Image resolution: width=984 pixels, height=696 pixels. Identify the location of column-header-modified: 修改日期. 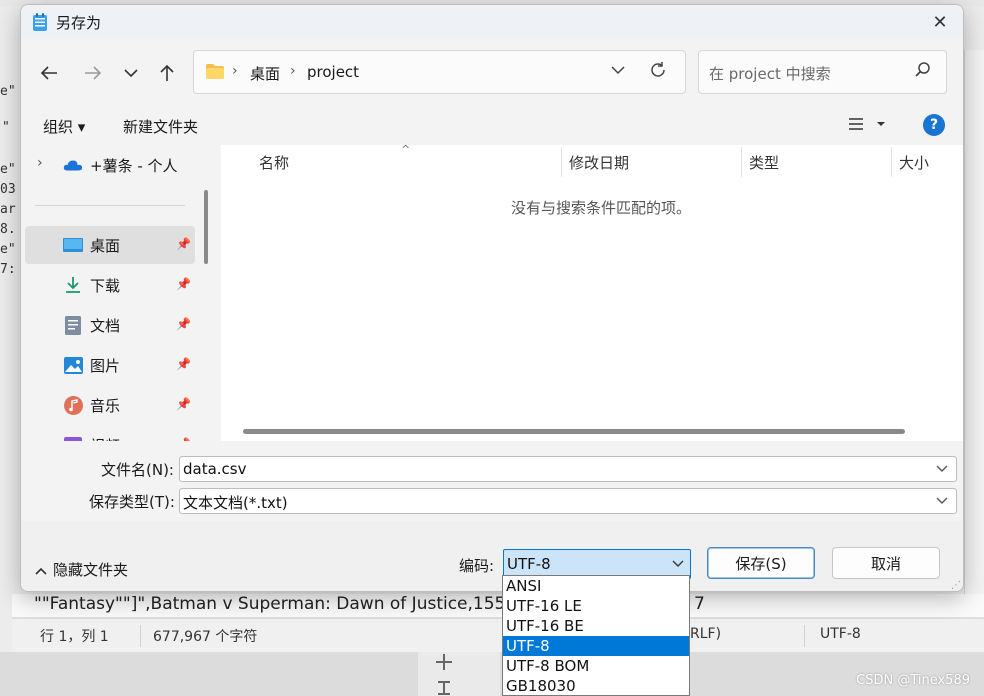
(654, 162).